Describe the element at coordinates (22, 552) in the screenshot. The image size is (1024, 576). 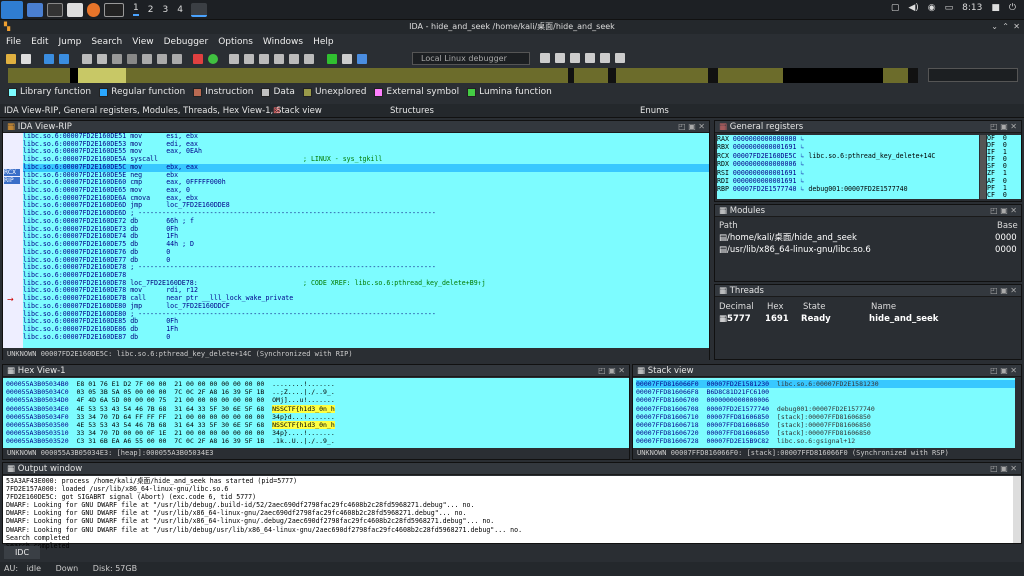
I see `idc-button: IDC` at that location.